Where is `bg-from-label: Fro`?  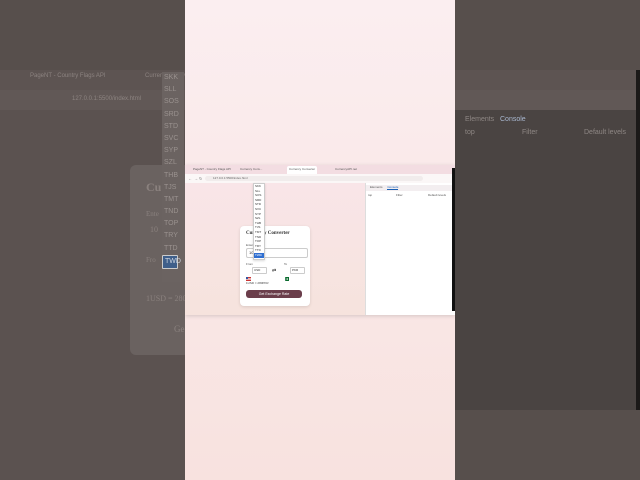
bg-from-label: Fro is located at coordinates (151, 260).